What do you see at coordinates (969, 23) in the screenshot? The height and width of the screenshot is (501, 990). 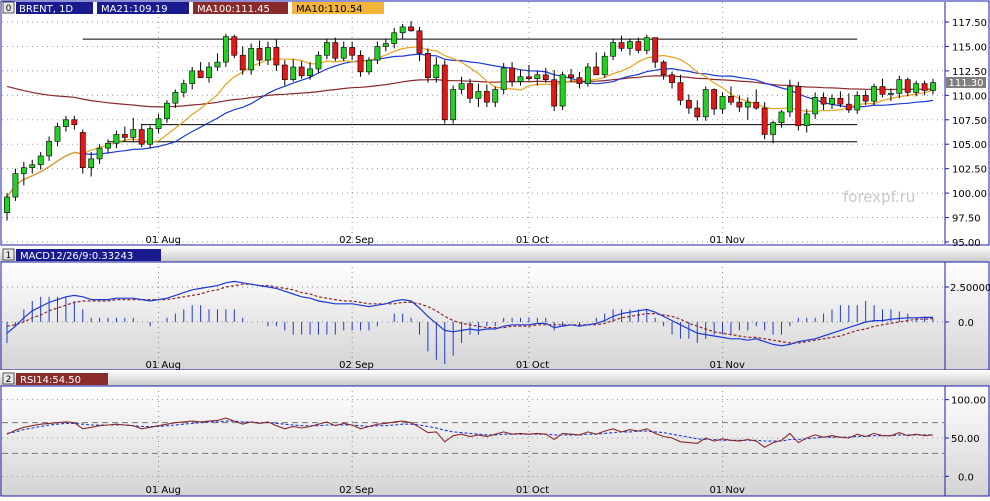 I see `price-y-tick-label: 117.50` at bounding box center [969, 23].